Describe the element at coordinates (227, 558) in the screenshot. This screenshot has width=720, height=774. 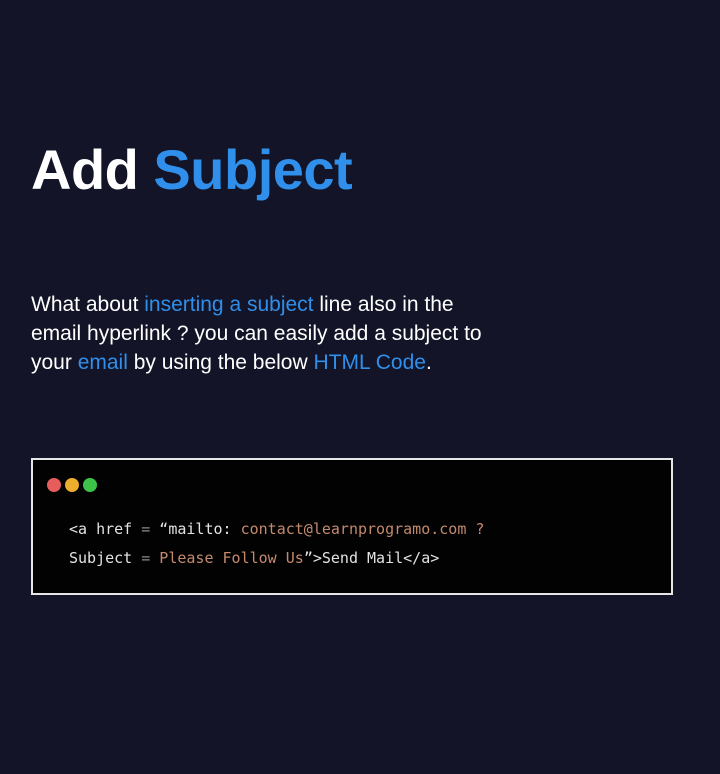
I see `code-subject-value: Please Follow Us` at that location.